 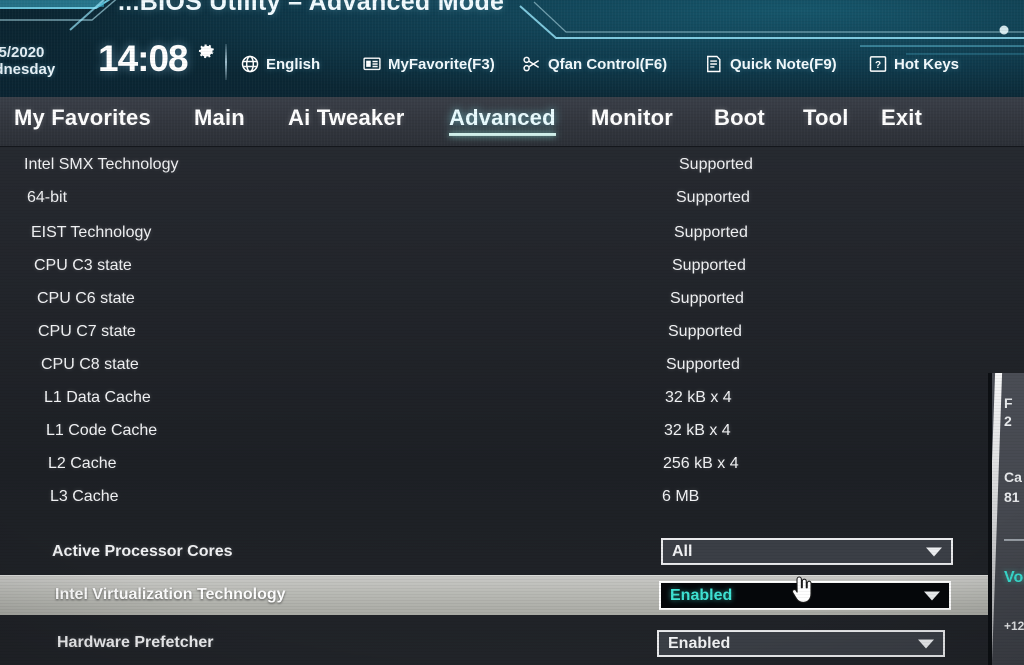 I want to click on row-label: Intel Virtualization Technology, so click(x=170, y=594).